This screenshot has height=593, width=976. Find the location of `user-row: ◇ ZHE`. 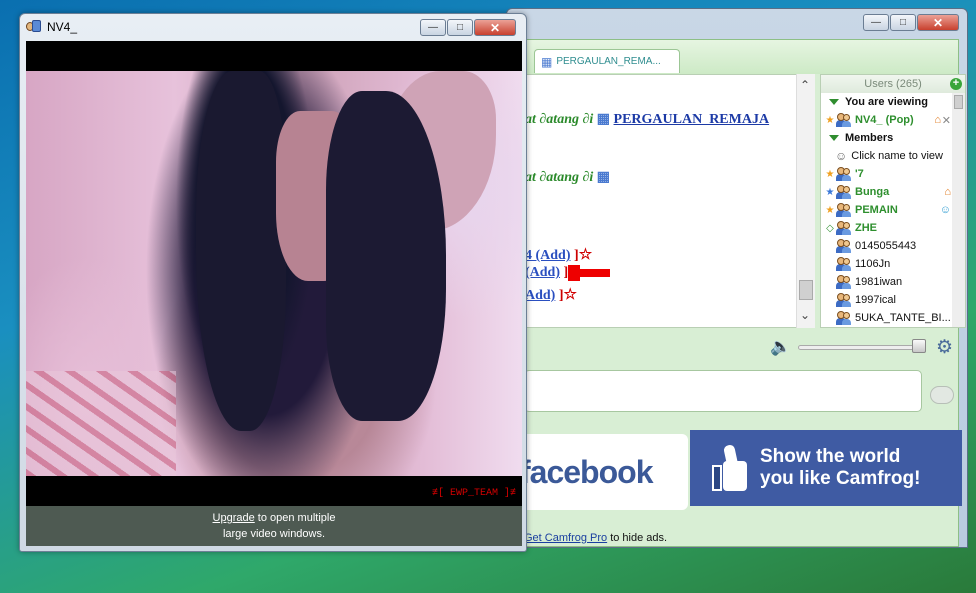

user-row: ◇ ZHE is located at coordinates (893, 228).